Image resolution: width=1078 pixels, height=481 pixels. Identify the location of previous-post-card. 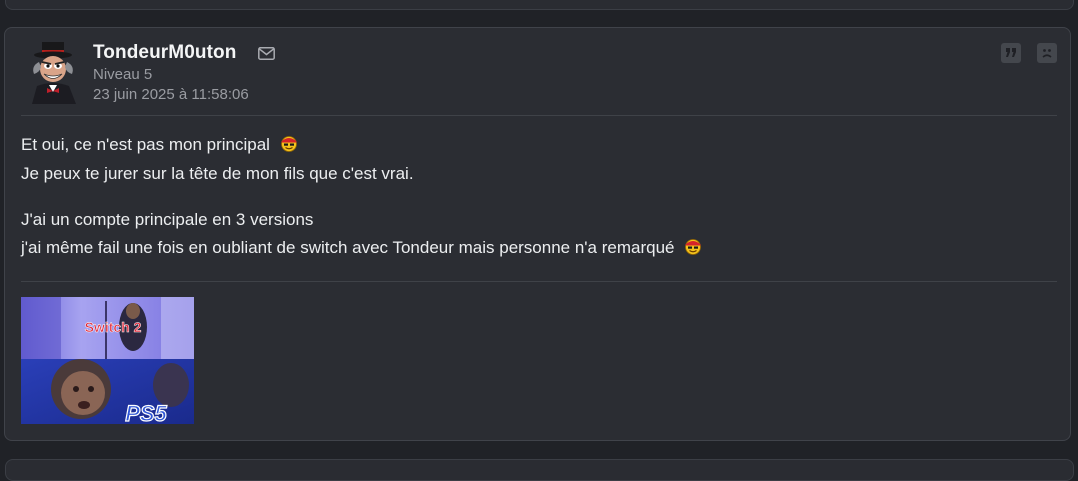
(539, 5).